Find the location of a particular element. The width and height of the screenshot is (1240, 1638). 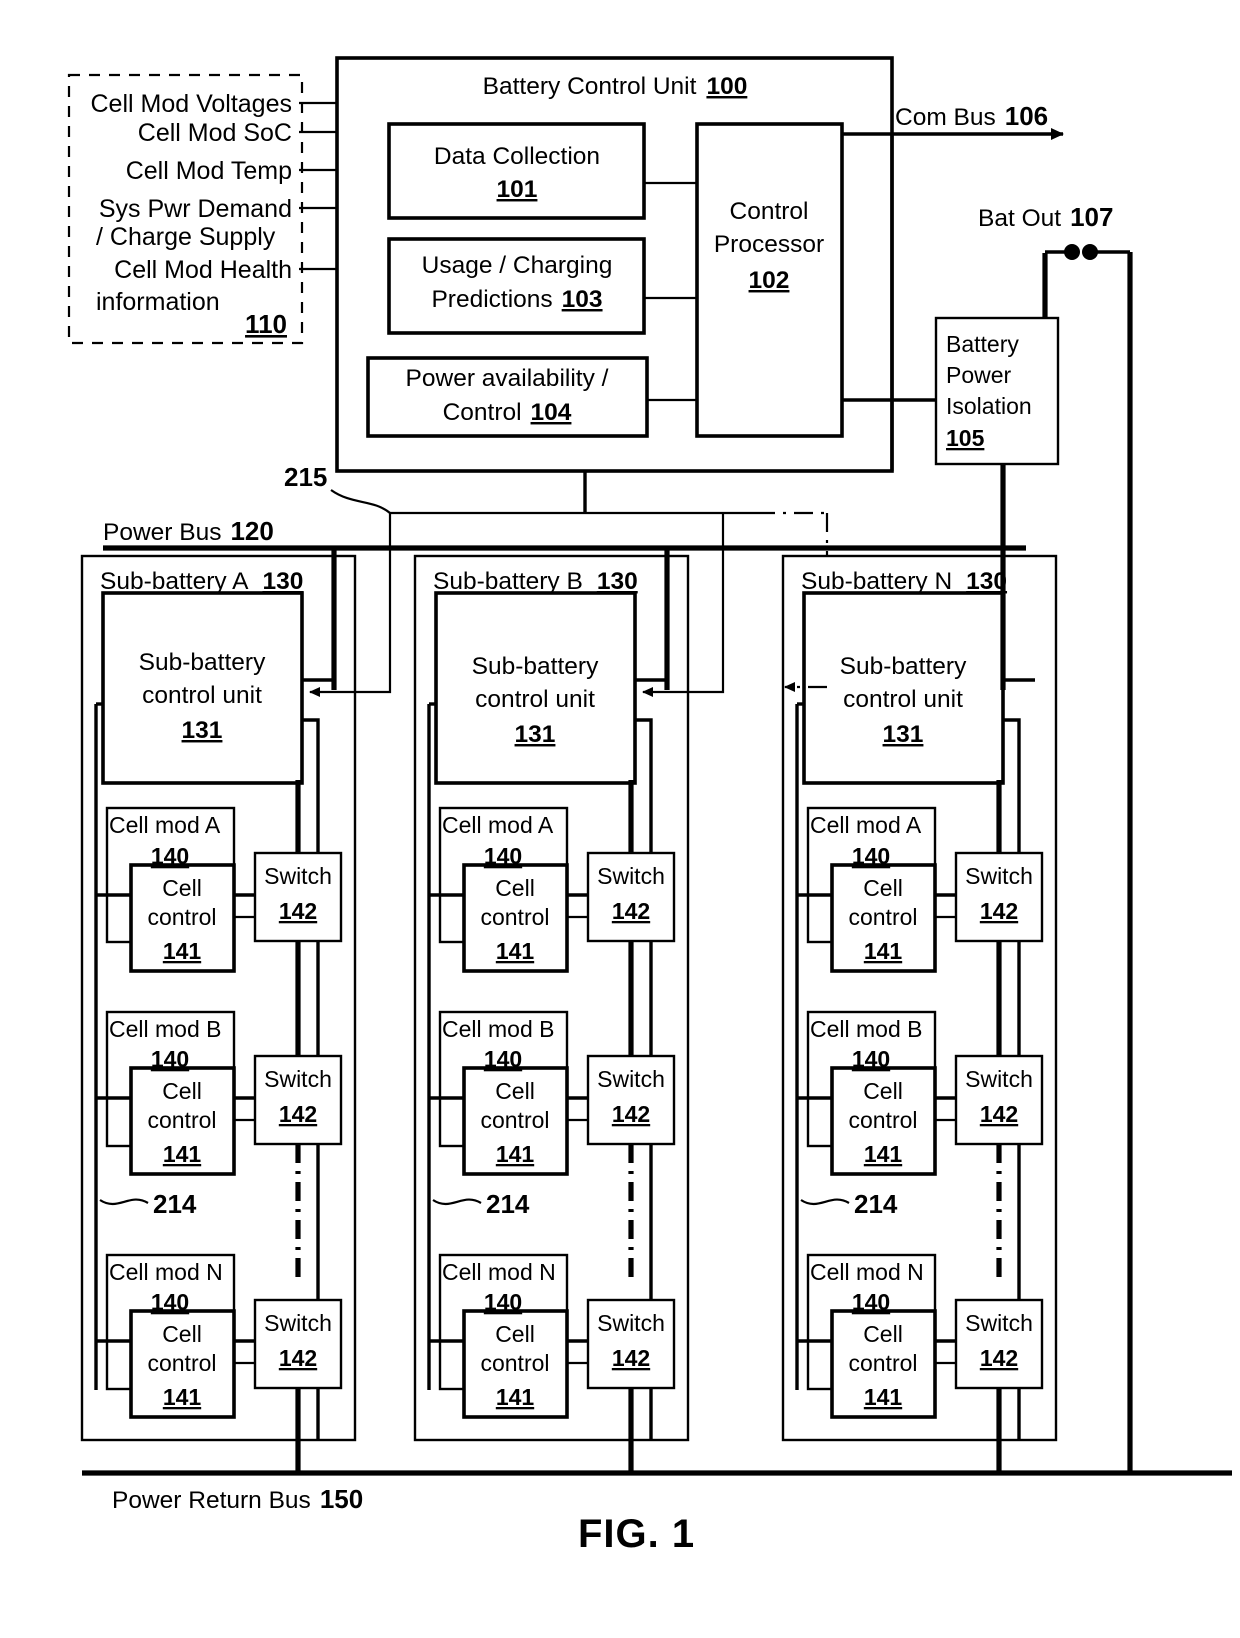

sub-b-control-unit-ref: 131 is located at coordinates (535, 734).